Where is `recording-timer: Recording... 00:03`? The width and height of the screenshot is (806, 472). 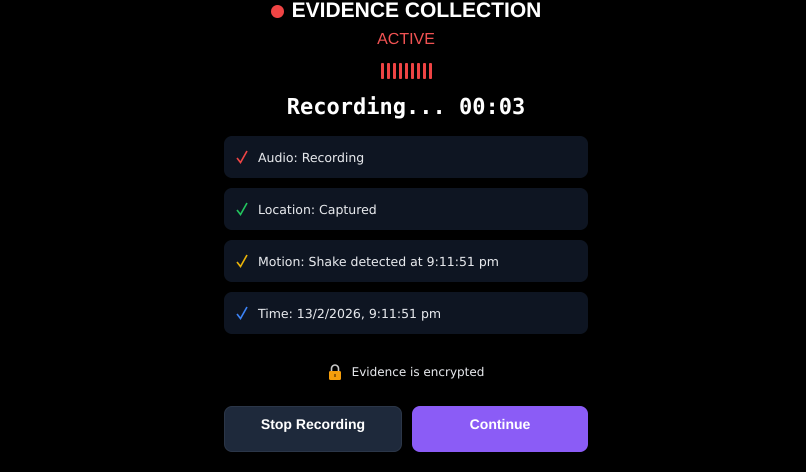 recording-timer: Recording... 00:03 is located at coordinates (406, 107).